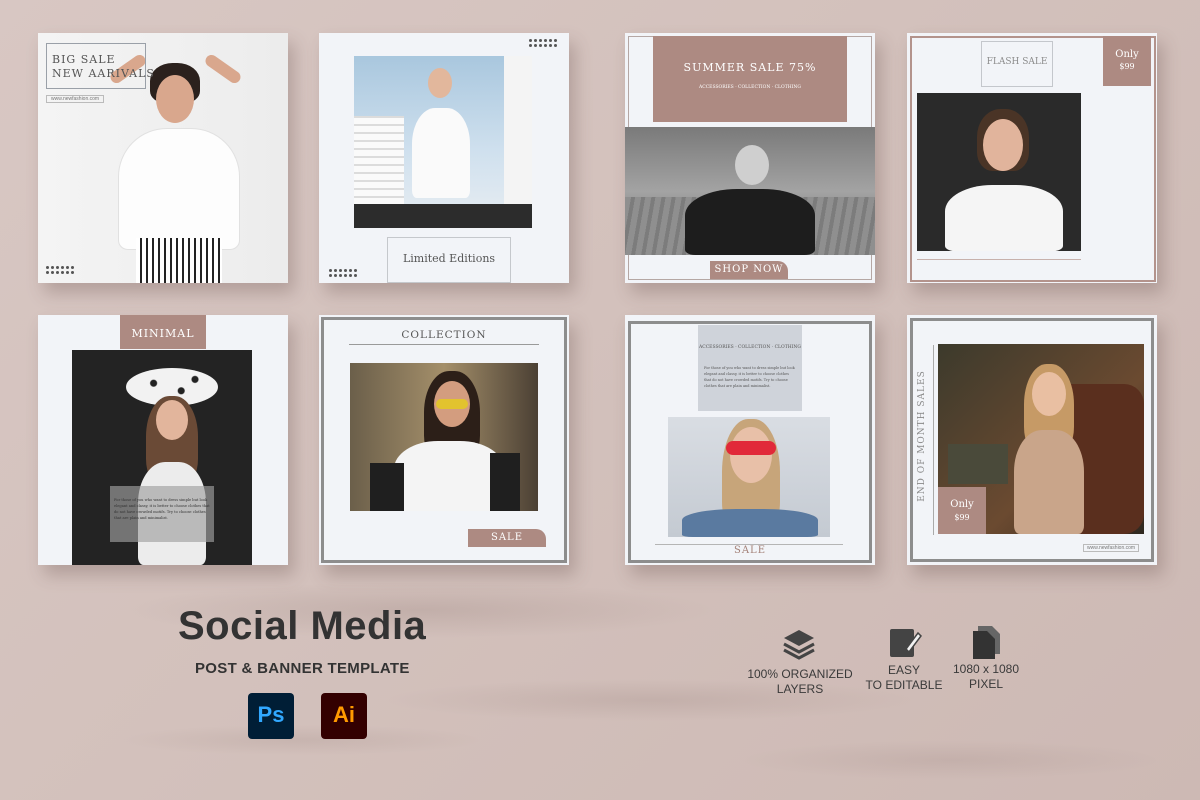  Describe the element at coordinates (749, 550) in the screenshot. I see `sale-caption: SALE` at that location.